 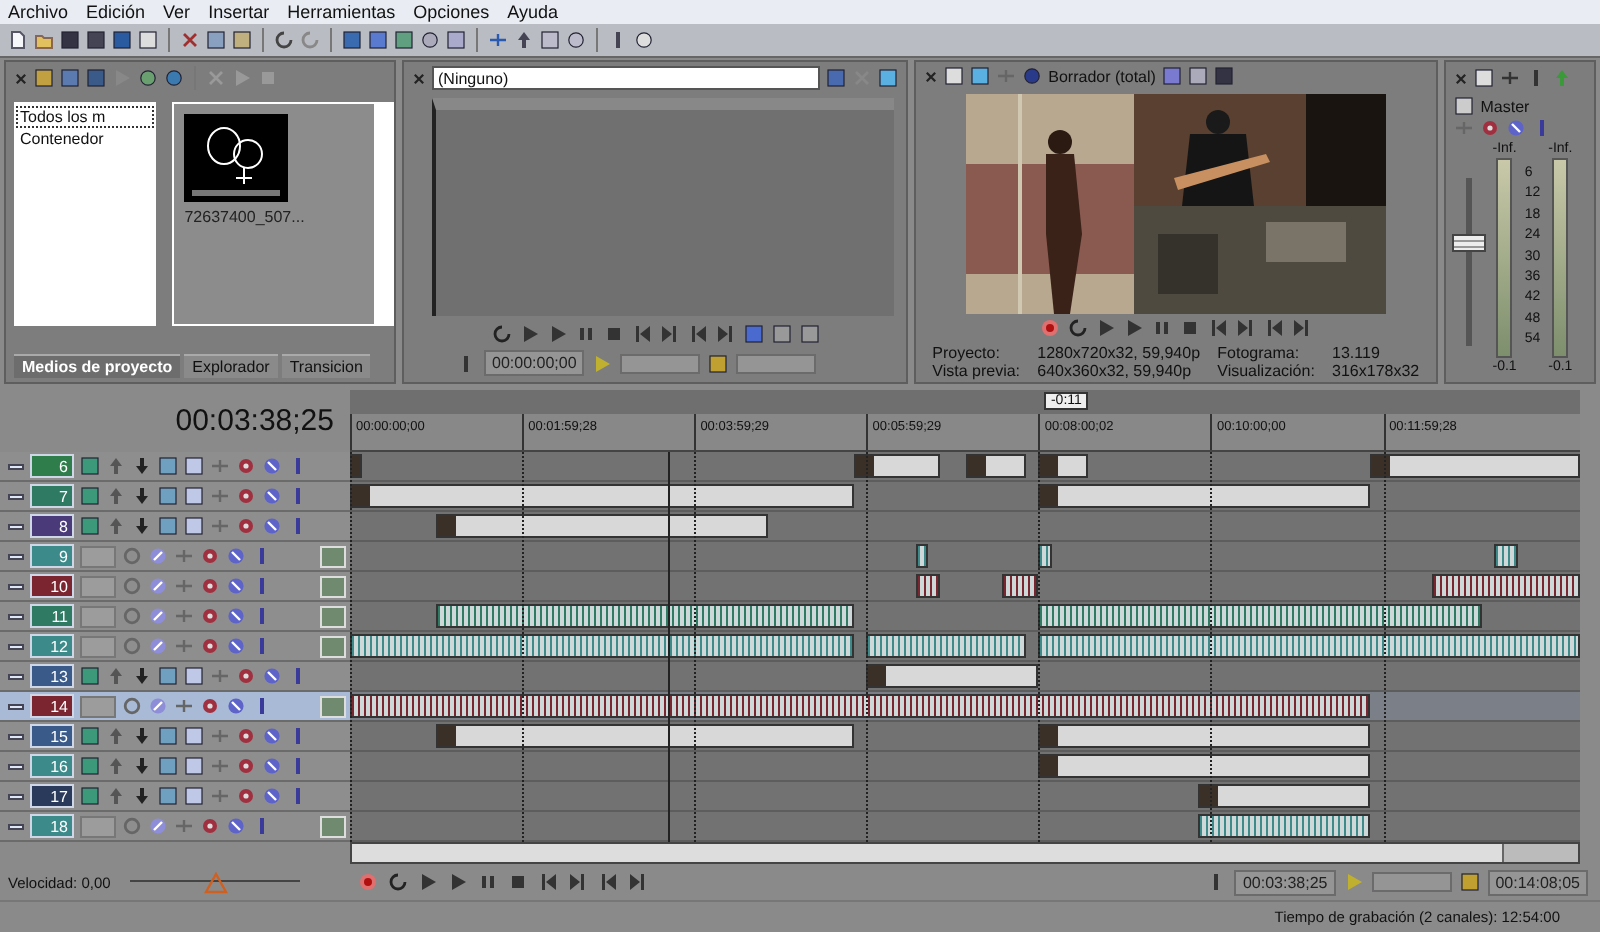 What do you see at coordinates (215, 883) in the screenshot?
I see `speed-handle-icon` at bounding box center [215, 883].